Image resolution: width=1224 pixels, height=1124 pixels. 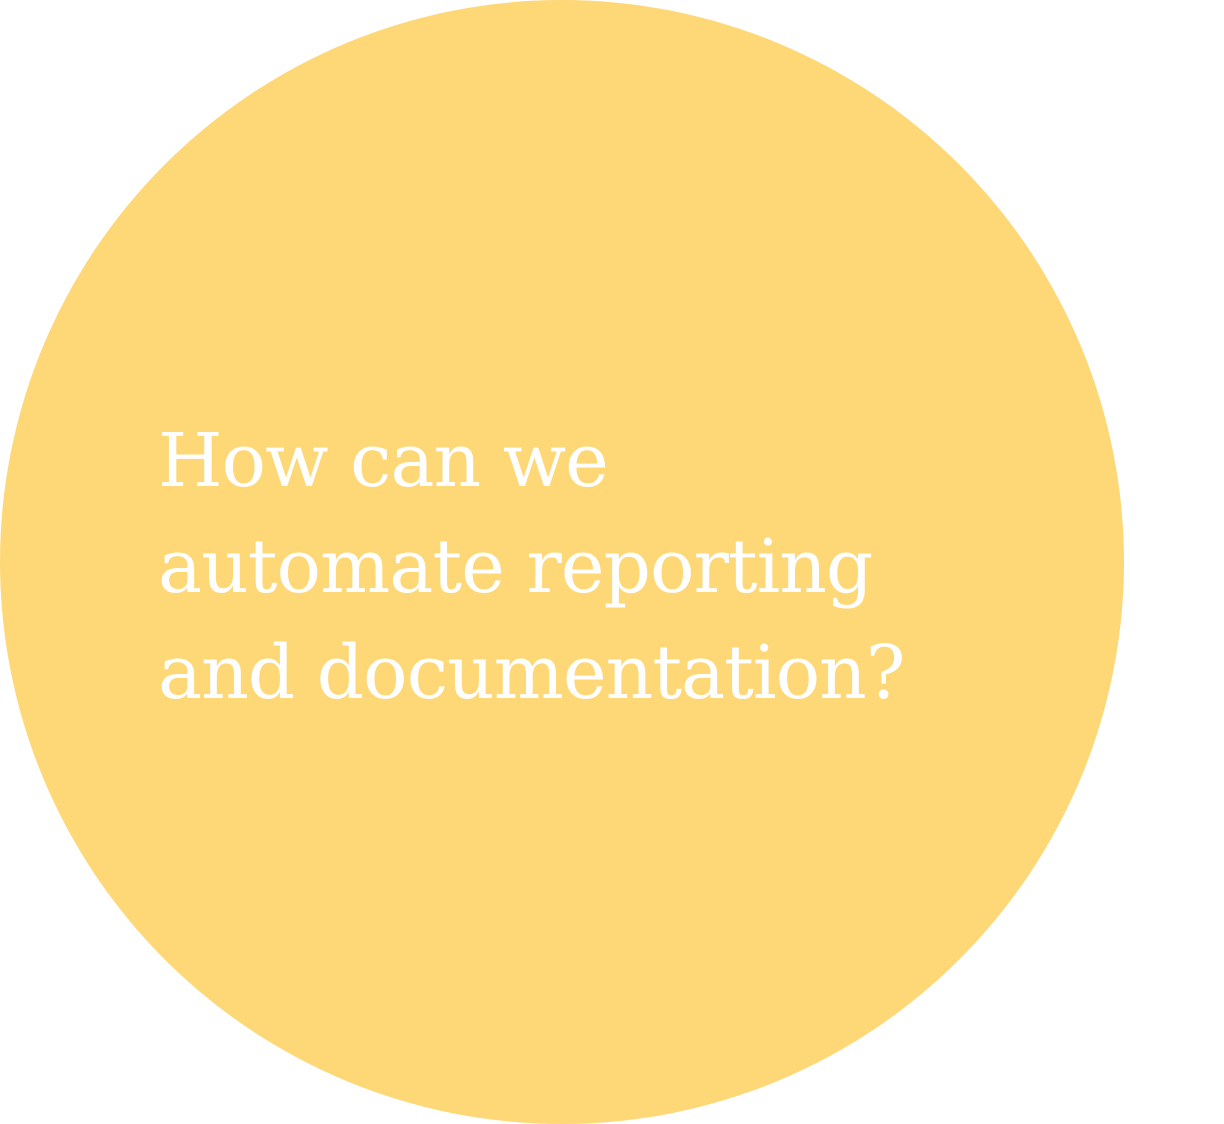 I want to click on question-line-3: and documentation?, so click(x=531, y=673).